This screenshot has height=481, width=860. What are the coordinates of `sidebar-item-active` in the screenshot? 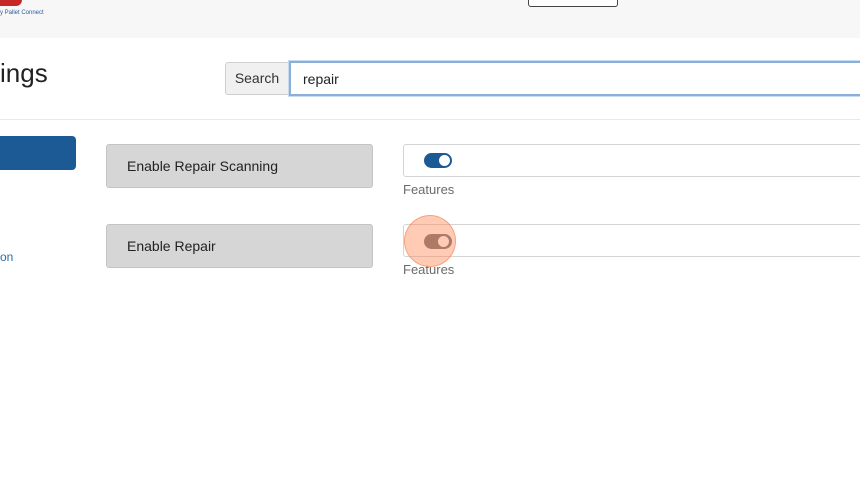 It's located at (38, 153).